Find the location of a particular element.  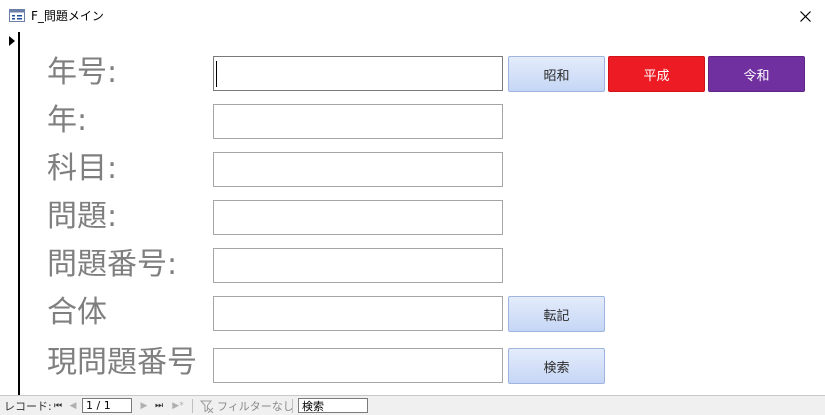

last-record-button: ⏭ is located at coordinates (159, 406).